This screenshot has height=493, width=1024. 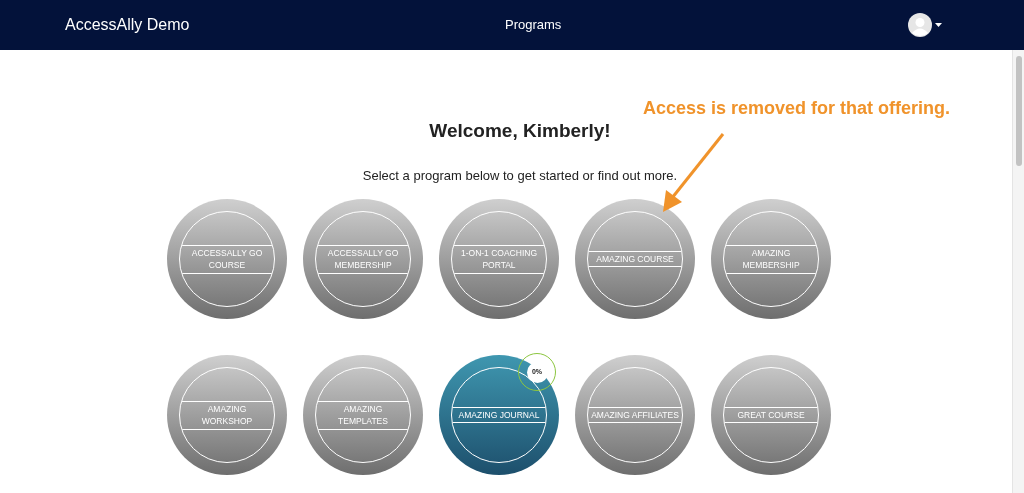 I want to click on program-tile: AMAZING MEMBERSHIP, so click(x=771, y=259).